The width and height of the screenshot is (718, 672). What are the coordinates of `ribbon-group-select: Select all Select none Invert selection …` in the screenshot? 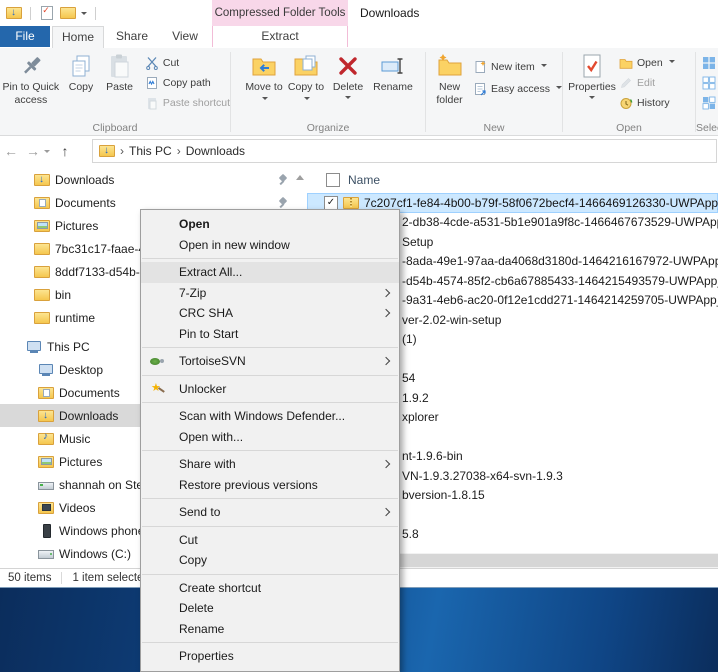 It's located at (707, 91).